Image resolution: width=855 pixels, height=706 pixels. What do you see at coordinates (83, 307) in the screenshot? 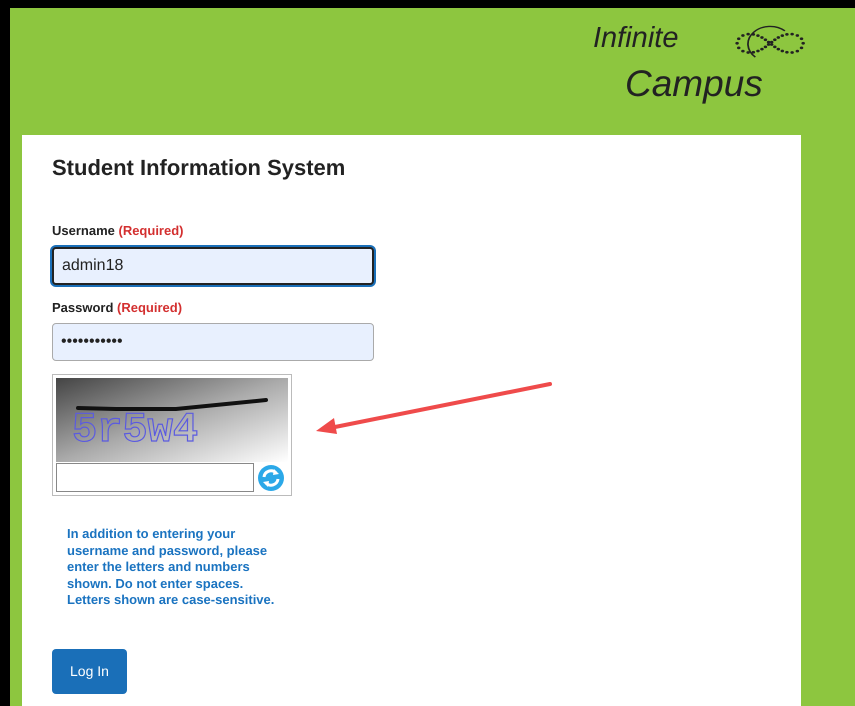
I see `field-label: Password` at bounding box center [83, 307].